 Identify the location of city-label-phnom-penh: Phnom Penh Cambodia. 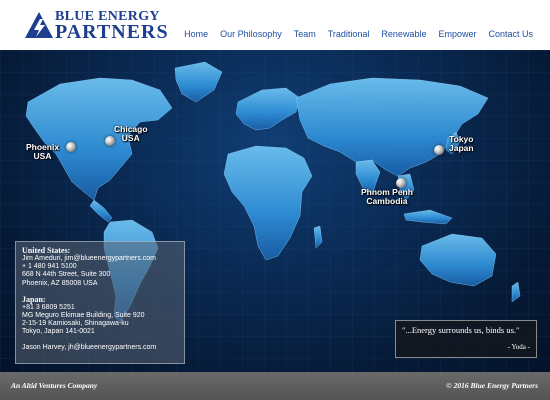
(387, 196).